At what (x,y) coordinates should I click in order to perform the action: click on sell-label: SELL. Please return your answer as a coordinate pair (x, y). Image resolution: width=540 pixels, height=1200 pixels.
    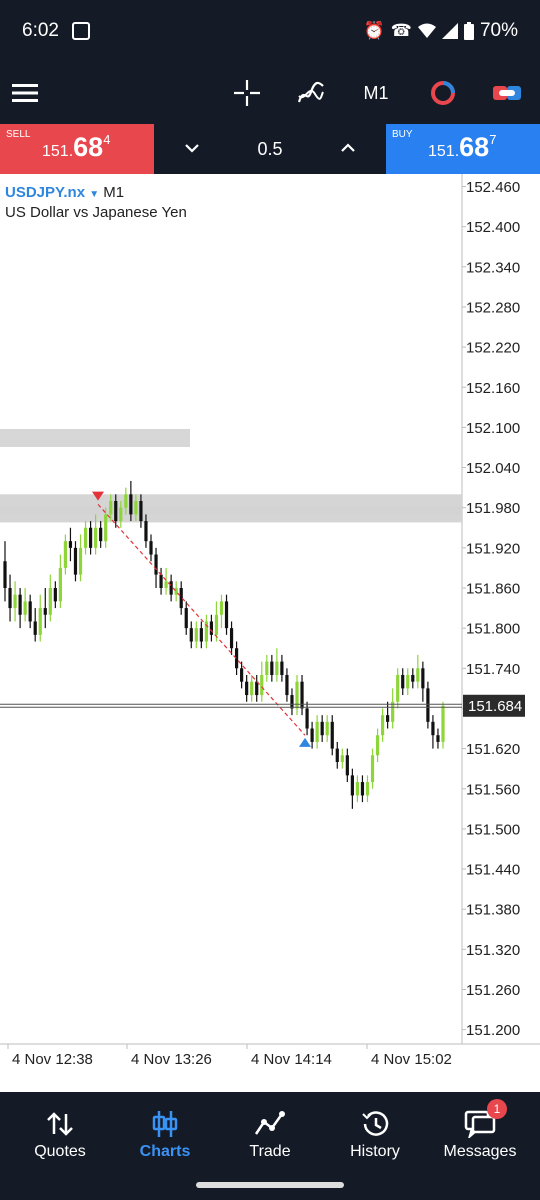
    Looking at the image, I should click on (18, 134).